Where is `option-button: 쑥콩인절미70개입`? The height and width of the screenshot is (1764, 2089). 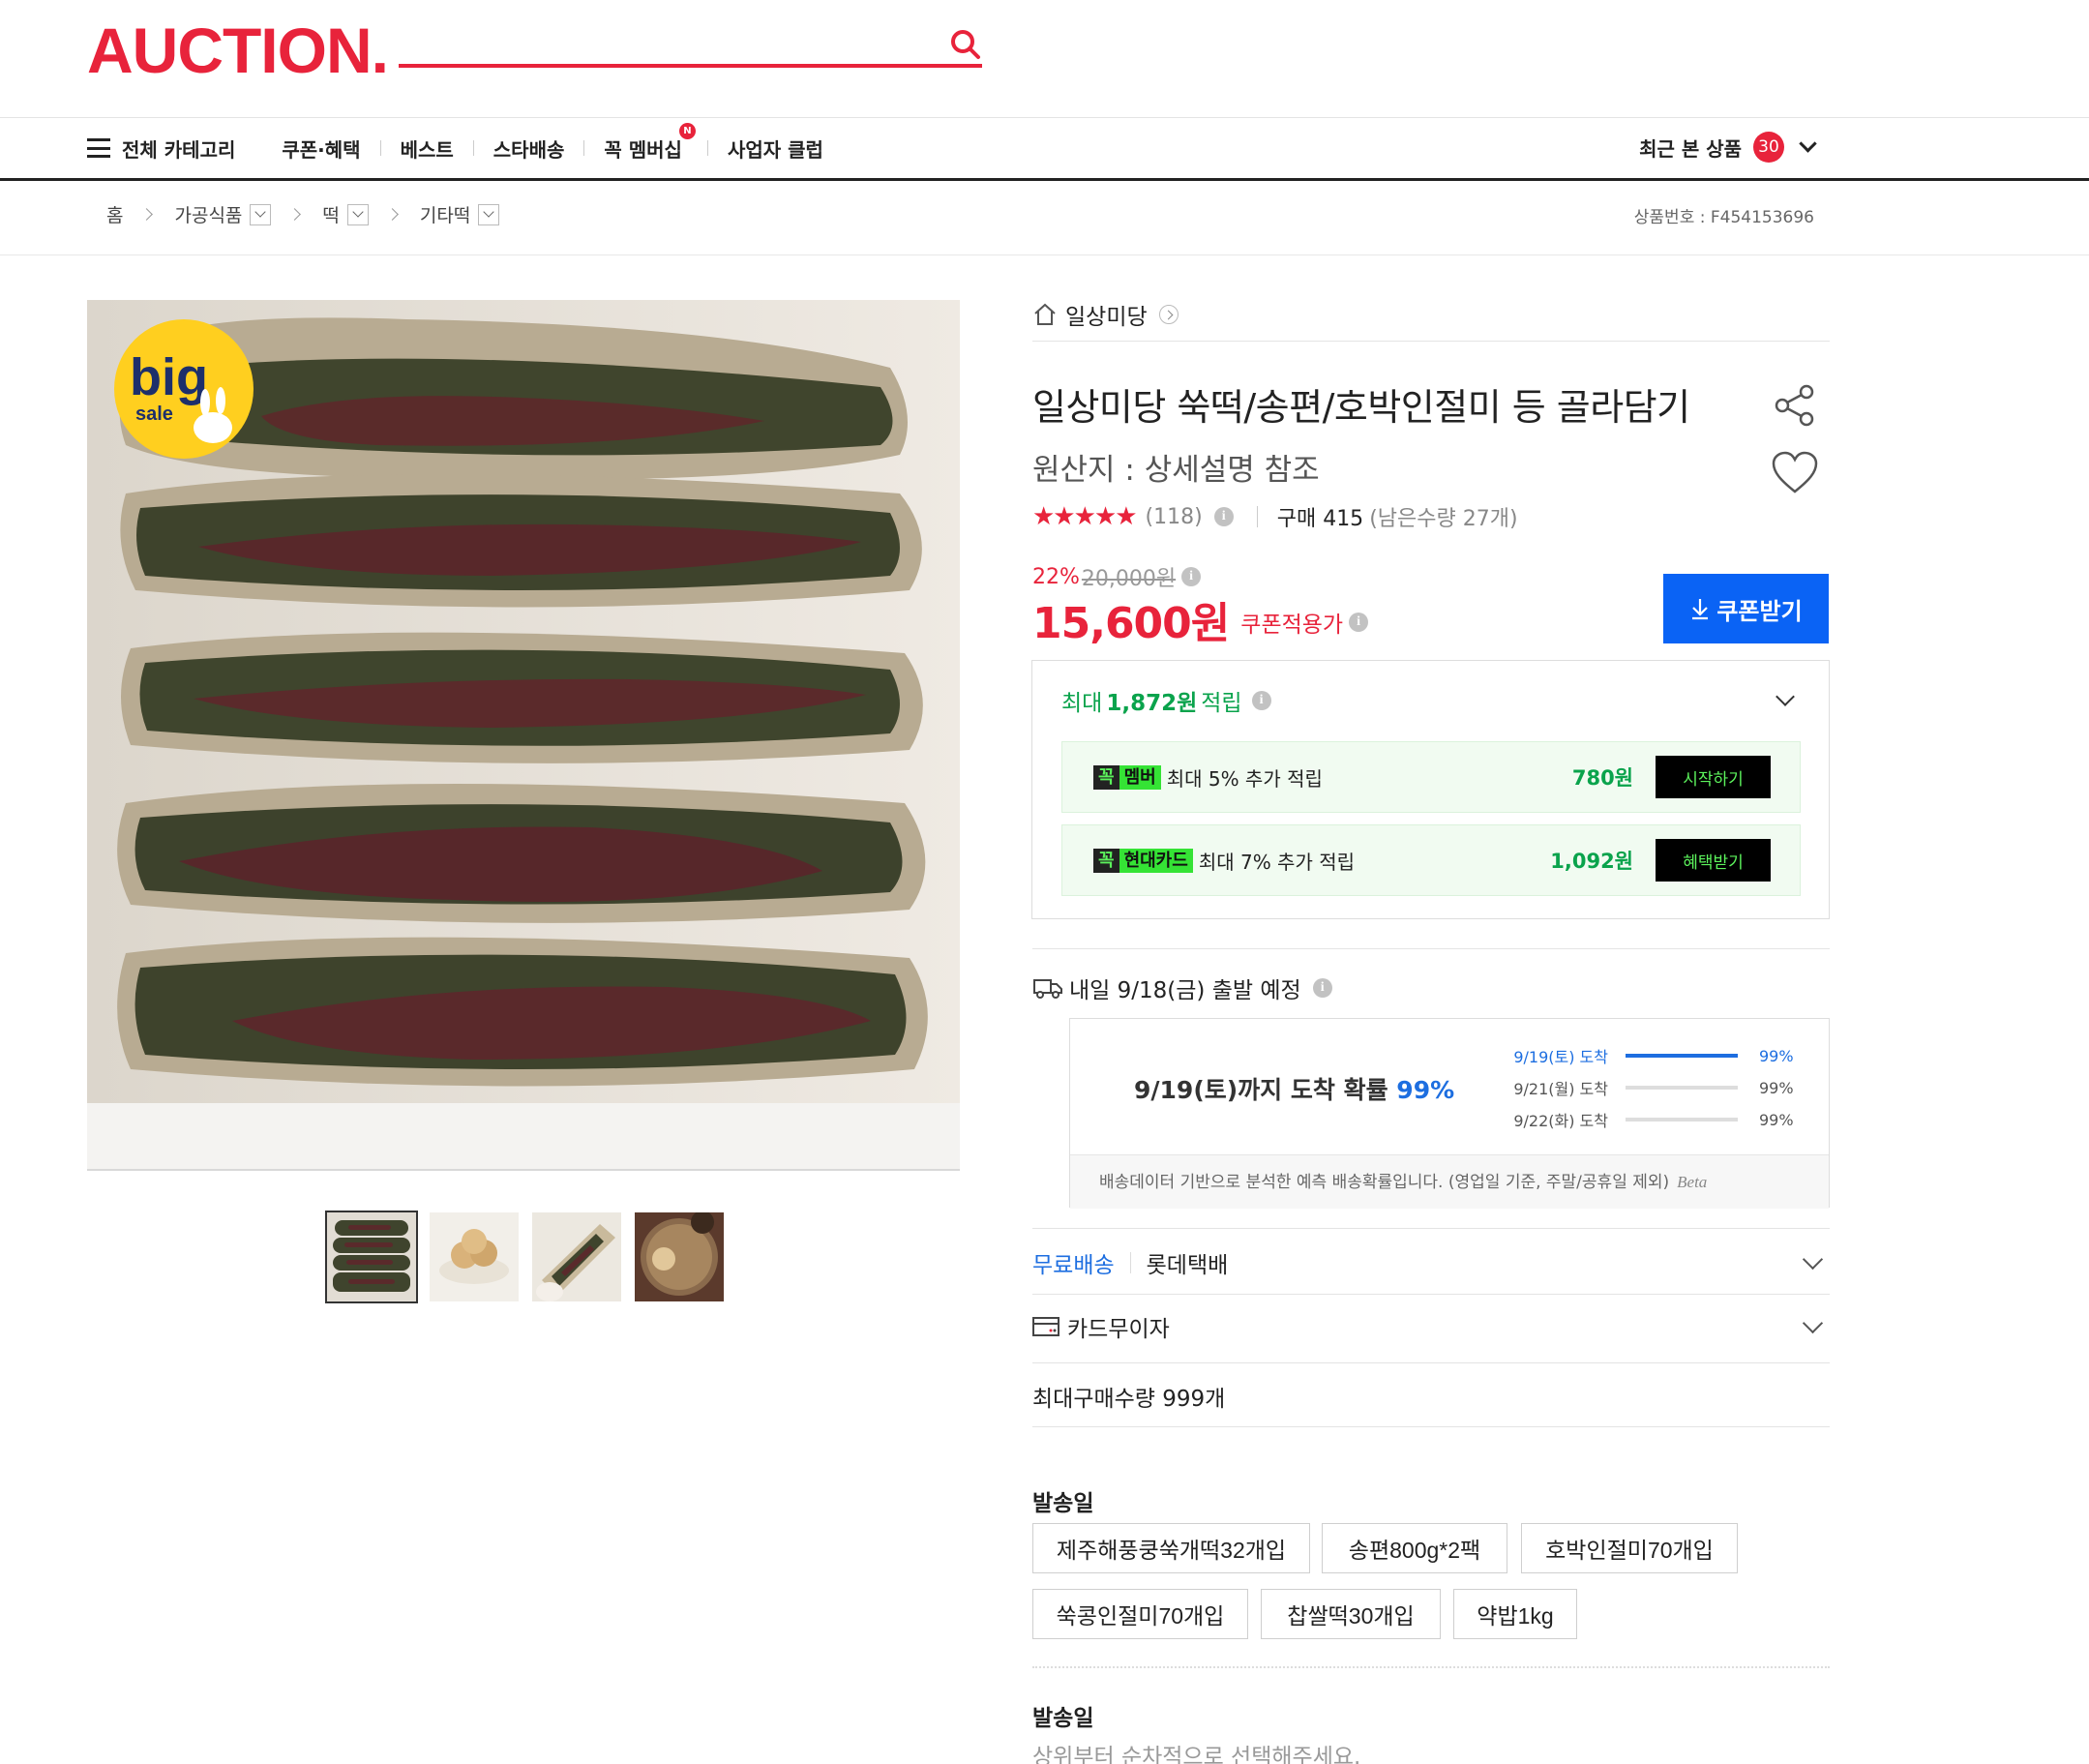 option-button: 쑥콩인절미70개입 is located at coordinates (1140, 1614).